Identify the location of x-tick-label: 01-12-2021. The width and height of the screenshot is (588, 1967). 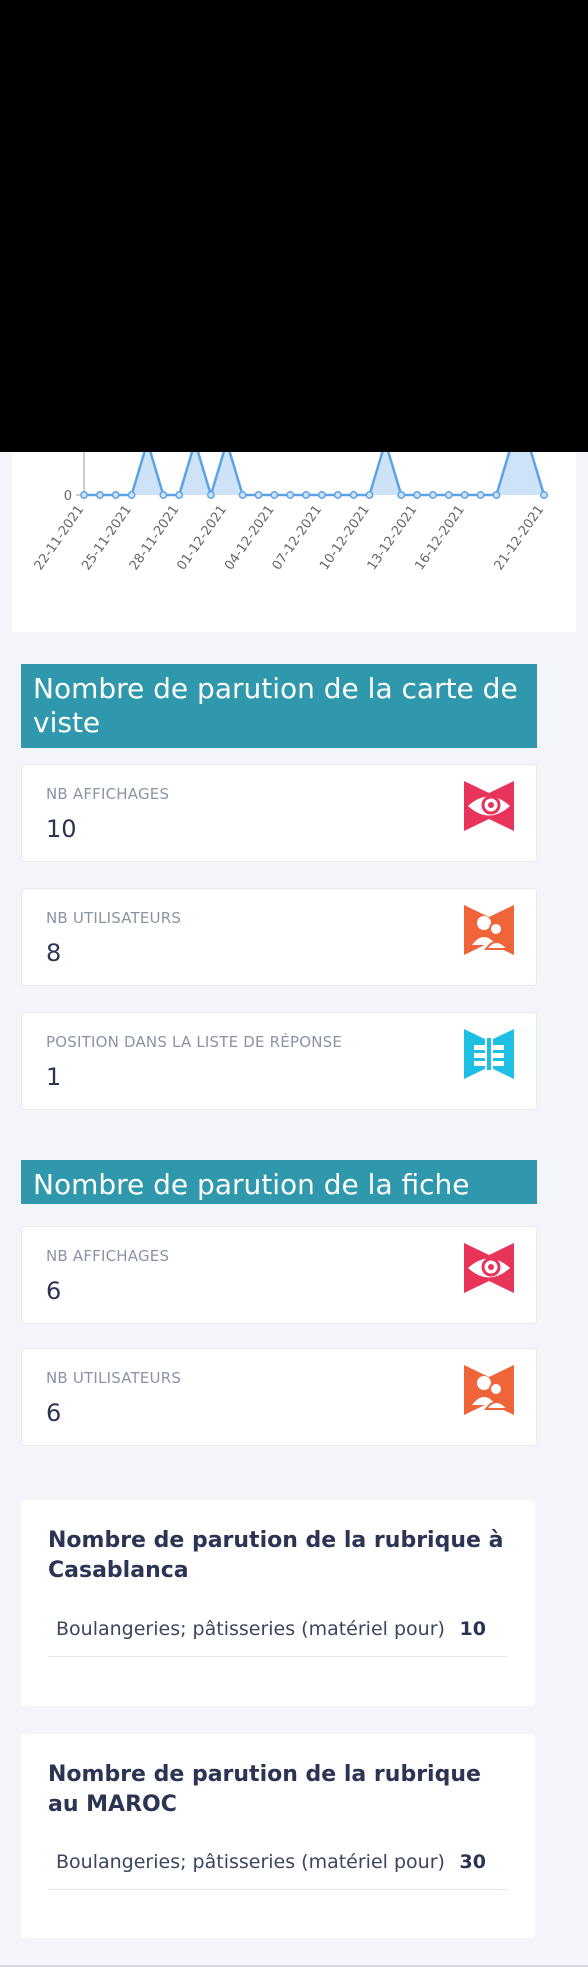
(202, 538).